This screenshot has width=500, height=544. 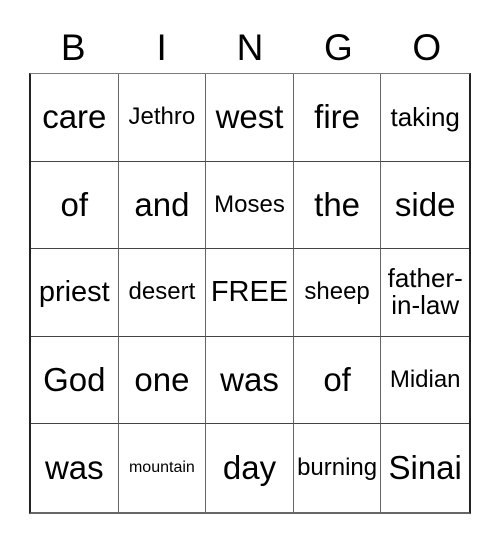 What do you see at coordinates (338, 47) in the screenshot?
I see `header-letter-g: G` at bounding box center [338, 47].